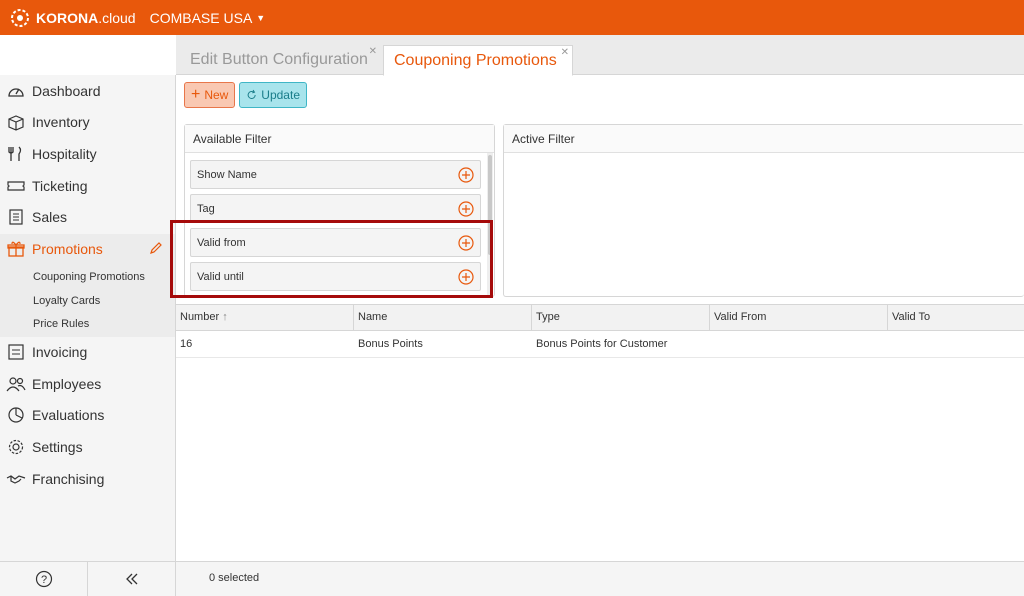  I want to click on korona-logo: KORONA.cloud, so click(72, 18).